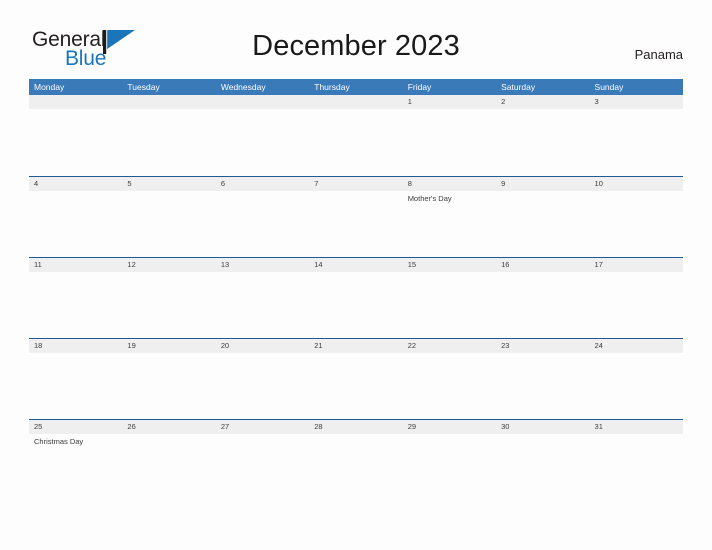  What do you see at coordinates (168, 427) in the screenshot?
I see `day-number: 26` at bounding box center [168, 427].